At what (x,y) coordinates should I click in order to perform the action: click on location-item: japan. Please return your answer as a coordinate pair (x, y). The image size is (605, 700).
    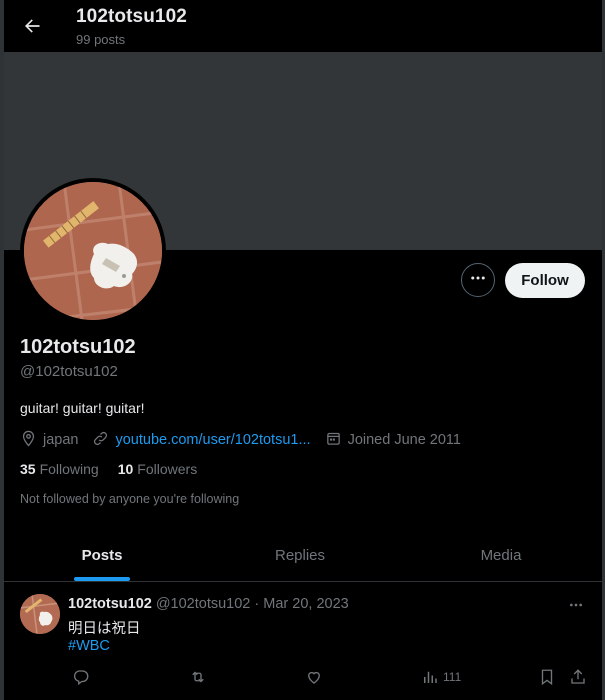
    Looking at the image, I should click on (49, 440).